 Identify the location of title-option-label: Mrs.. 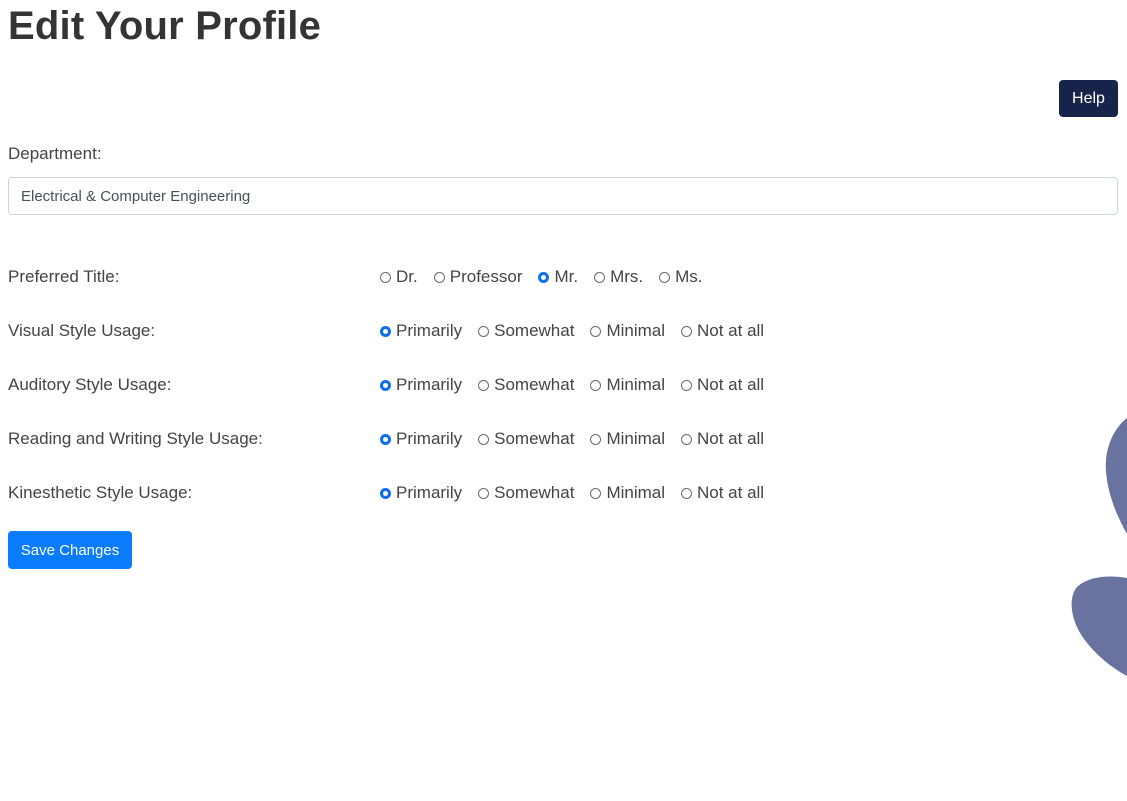
(627, 276).